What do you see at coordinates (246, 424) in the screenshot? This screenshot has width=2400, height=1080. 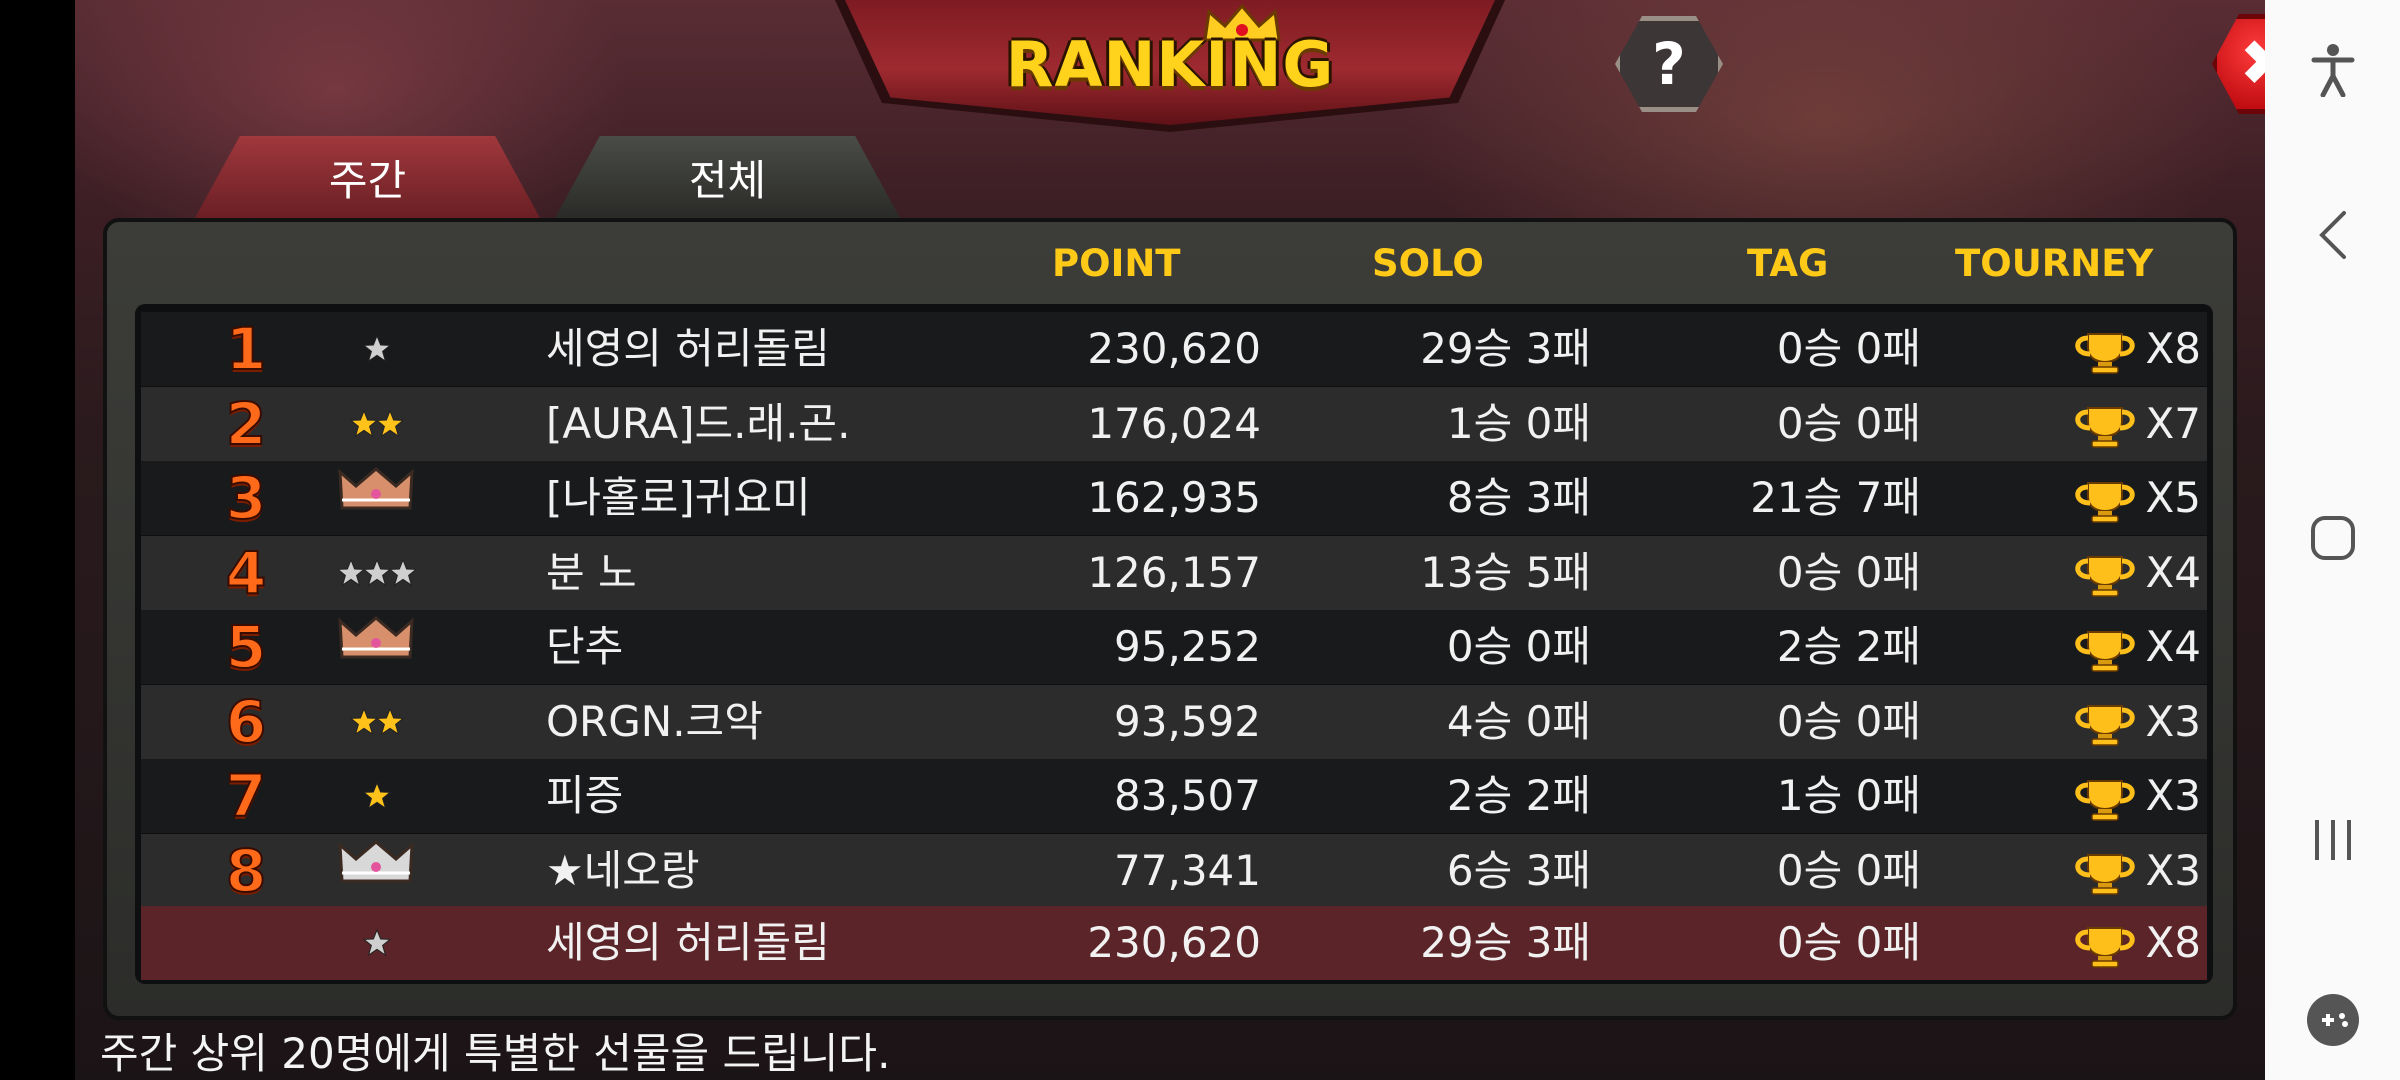 I see `rank-number: 2` at bounding box center [246, 424].